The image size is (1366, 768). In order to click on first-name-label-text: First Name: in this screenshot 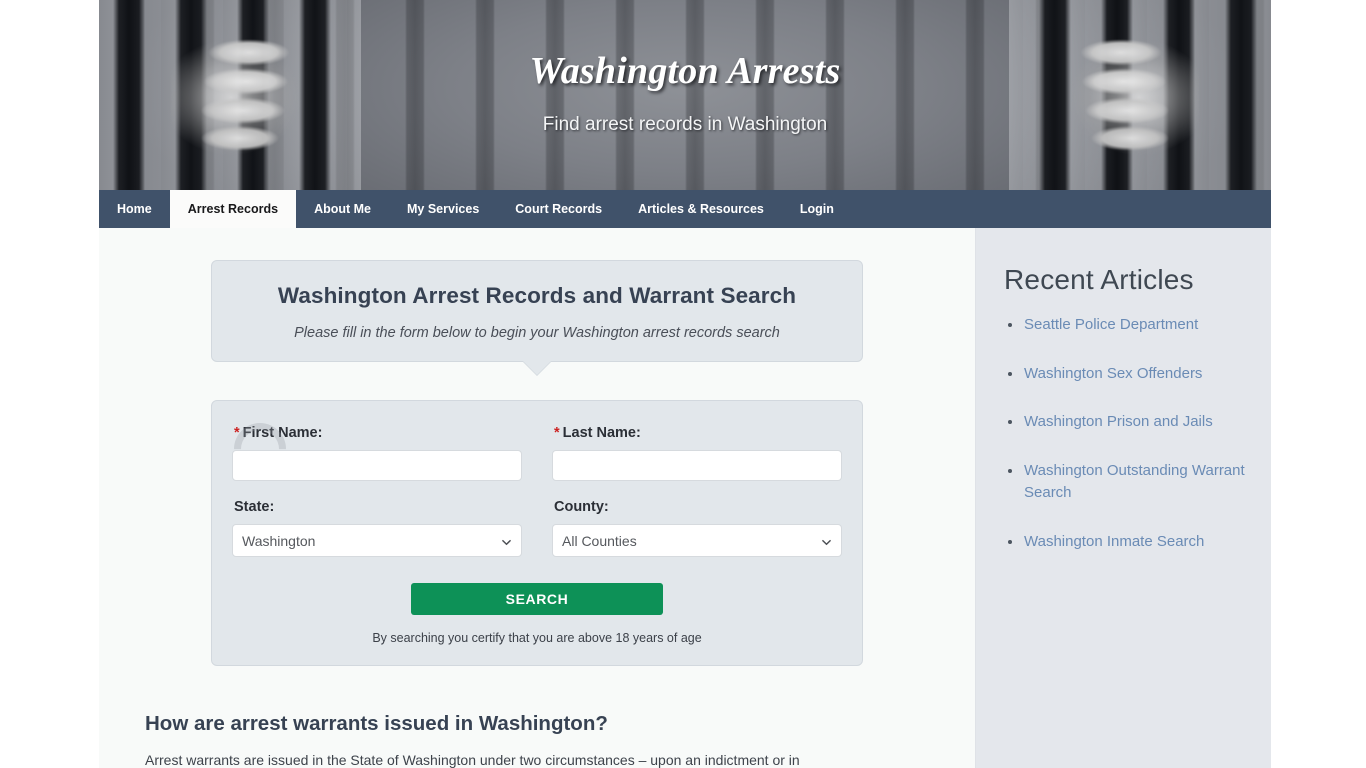, I will do `click(282, 433)`.